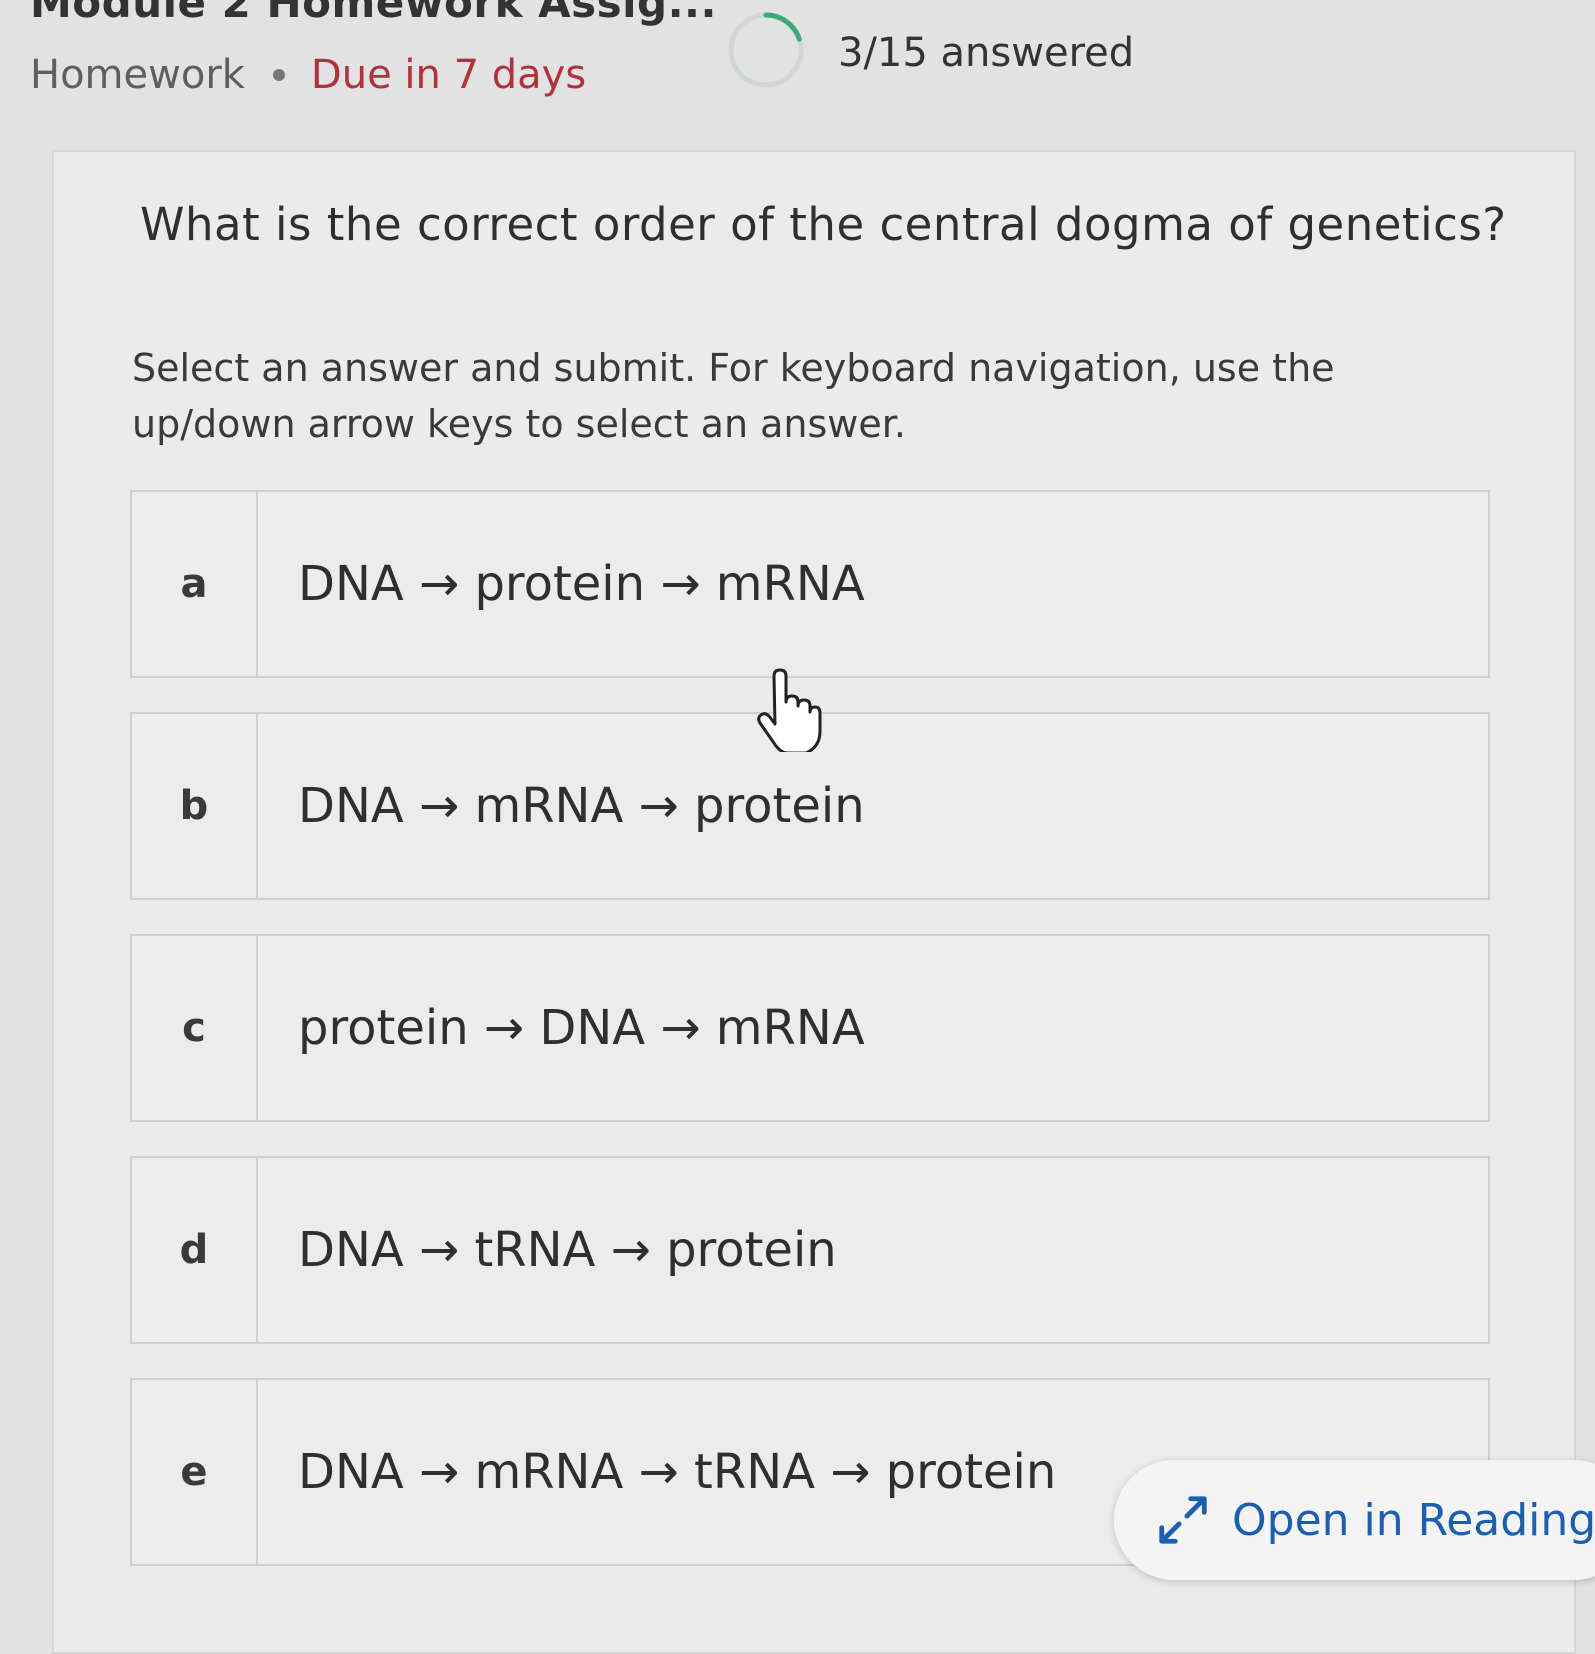 The height and width of the screenshot is (1654, 1595). Describe the element at coordinates (195, 584) in the screenshot. I see `option-letter: a` at that location.